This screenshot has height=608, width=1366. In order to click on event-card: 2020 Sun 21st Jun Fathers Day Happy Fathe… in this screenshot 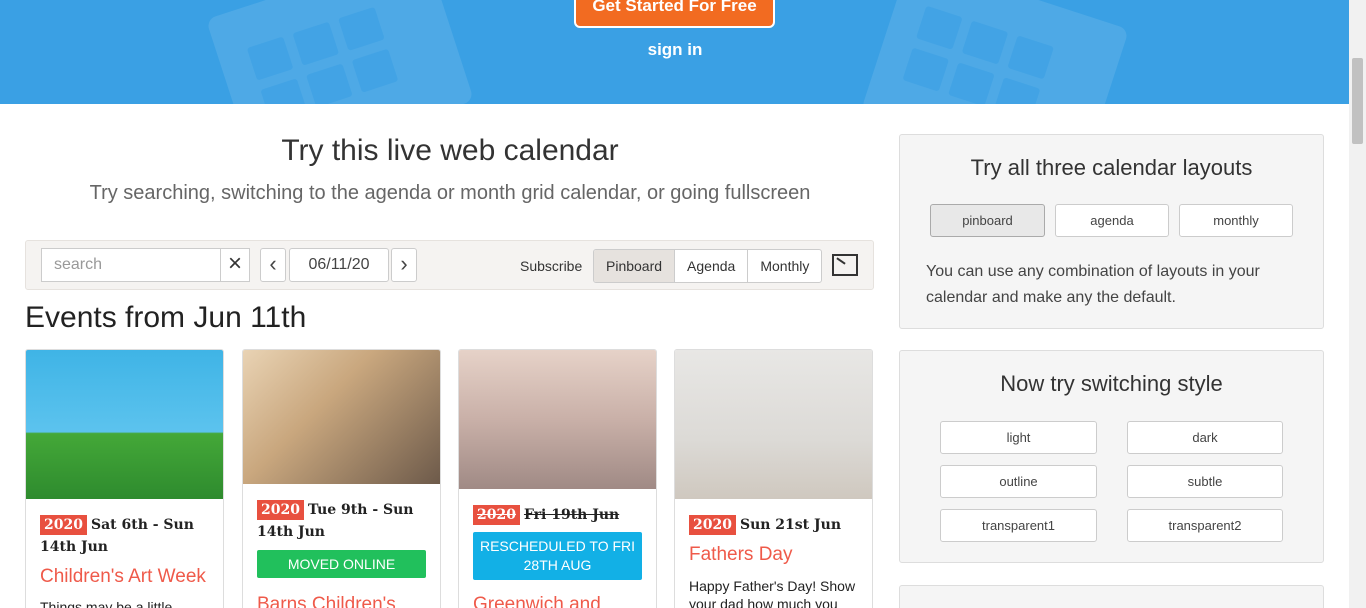, I will do `click(773, 478)`.